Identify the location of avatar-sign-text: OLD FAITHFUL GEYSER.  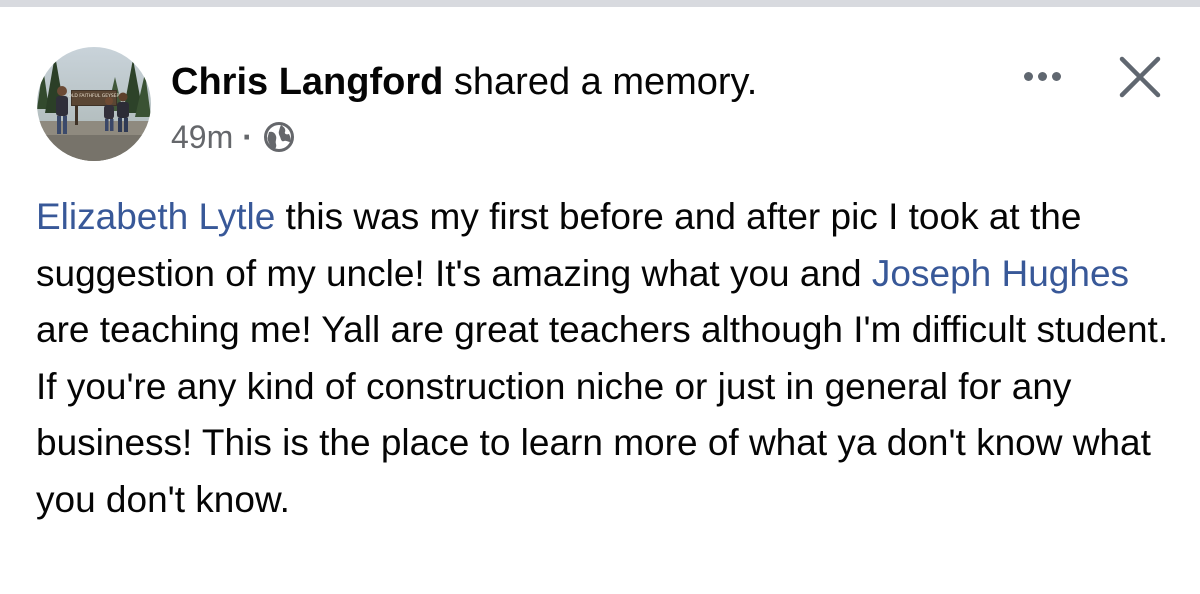
(93, 96).